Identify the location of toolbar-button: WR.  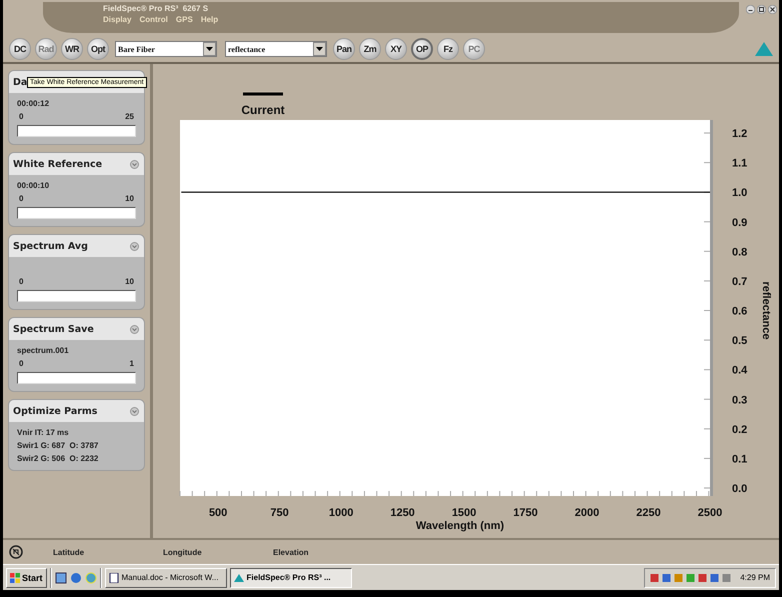
(72, 49).